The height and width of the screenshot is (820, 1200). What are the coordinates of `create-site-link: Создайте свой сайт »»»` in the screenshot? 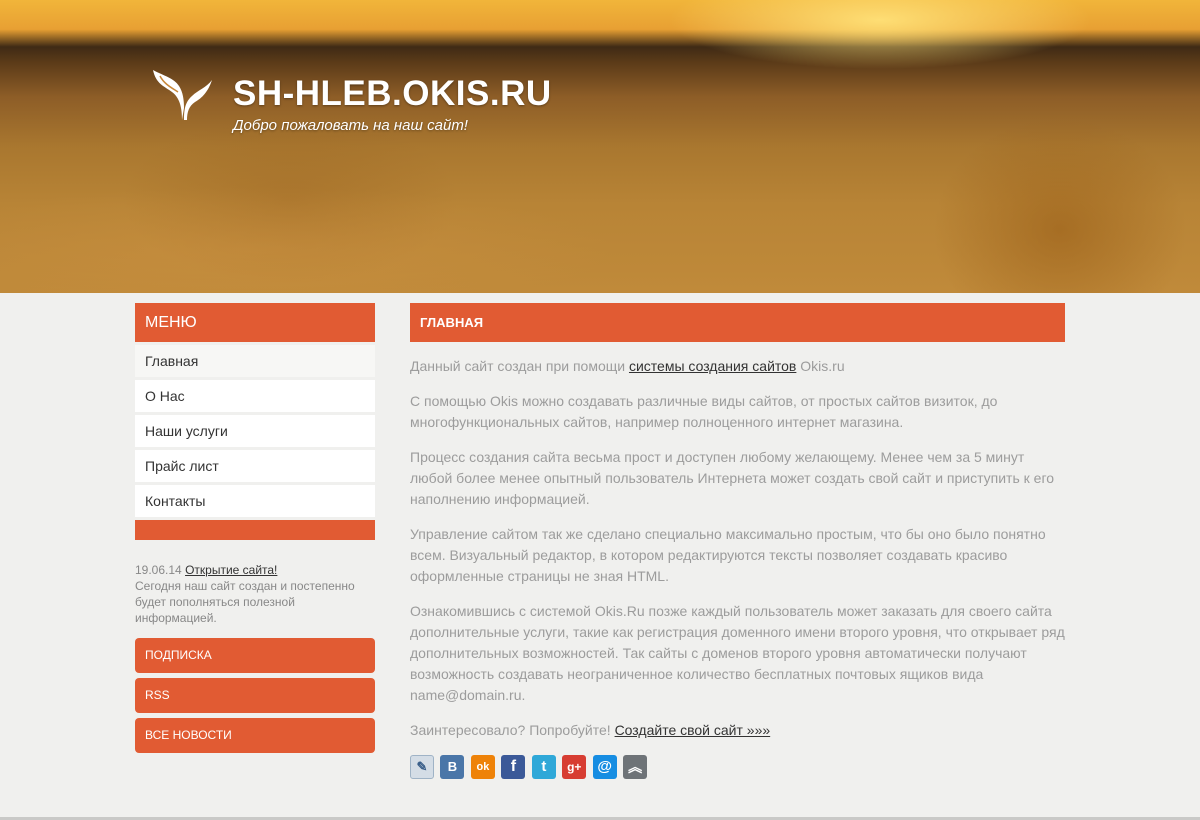 It's located at (693, 730).